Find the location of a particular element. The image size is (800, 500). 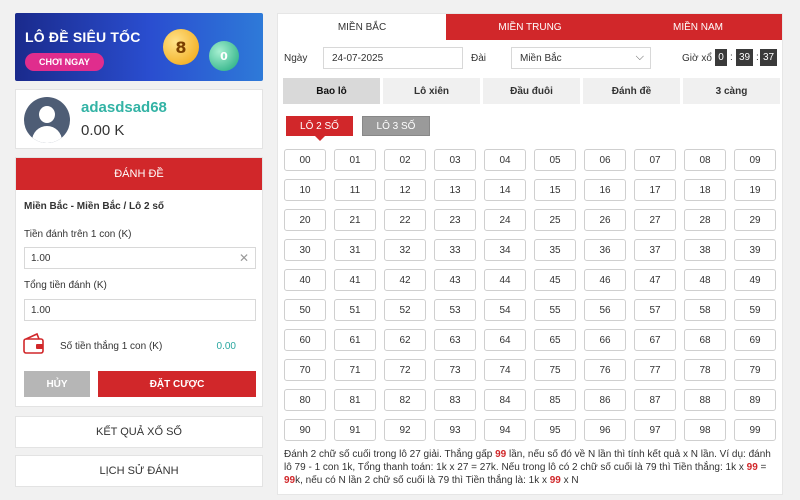

number-cell: 52 is located at coordinates (405, 310).